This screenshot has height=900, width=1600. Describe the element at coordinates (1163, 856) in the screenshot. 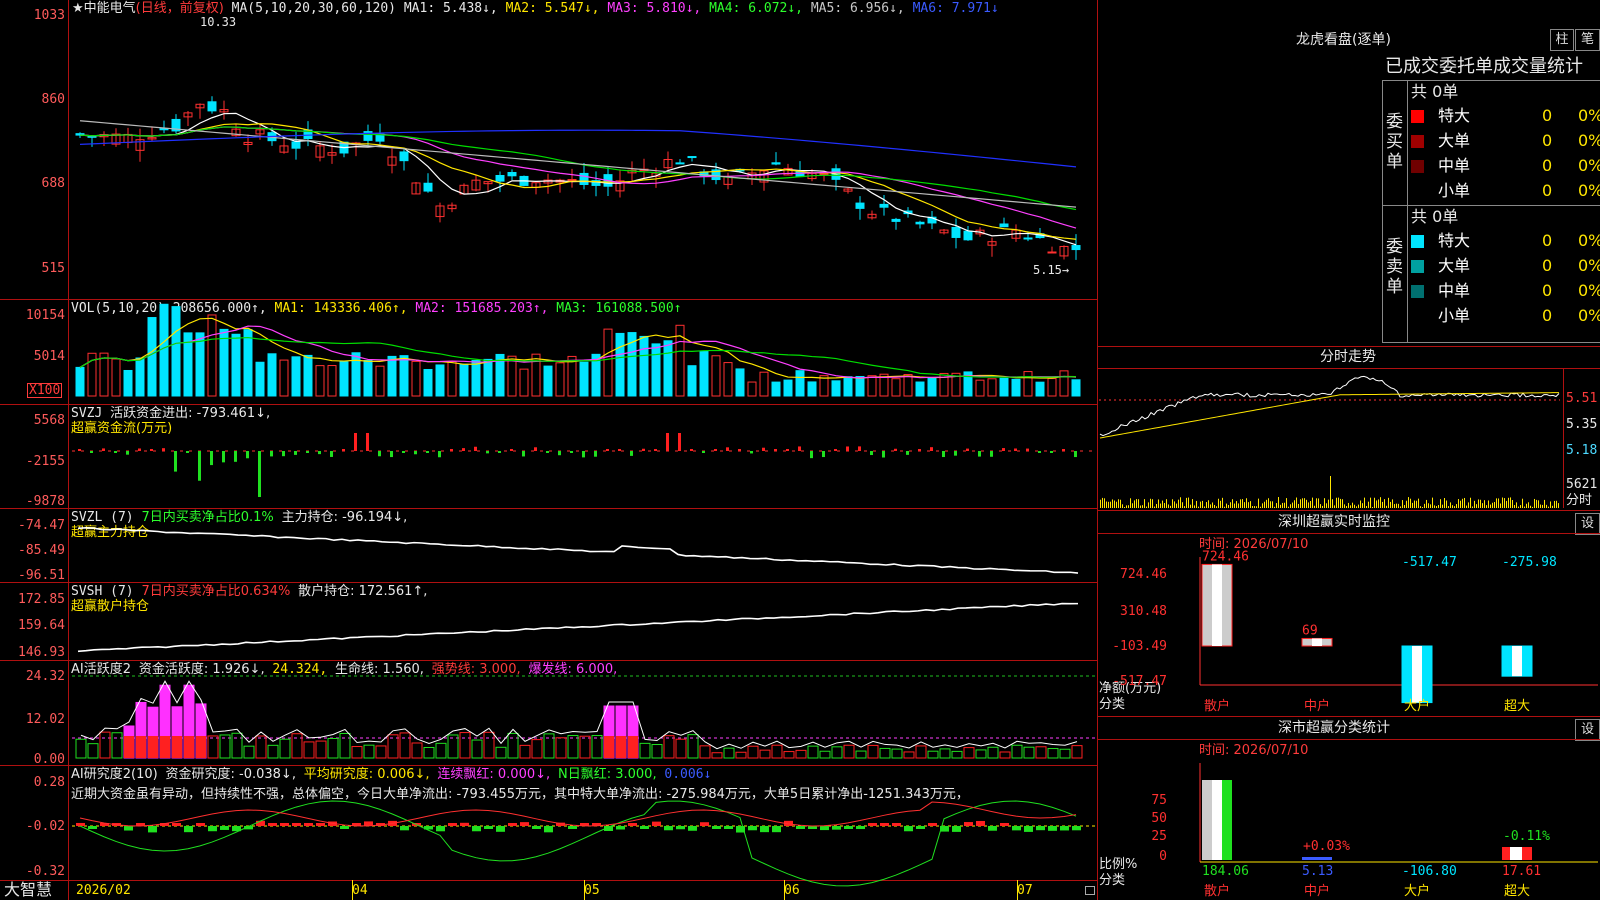

I see `ratio-y-tick: 0` at that location.